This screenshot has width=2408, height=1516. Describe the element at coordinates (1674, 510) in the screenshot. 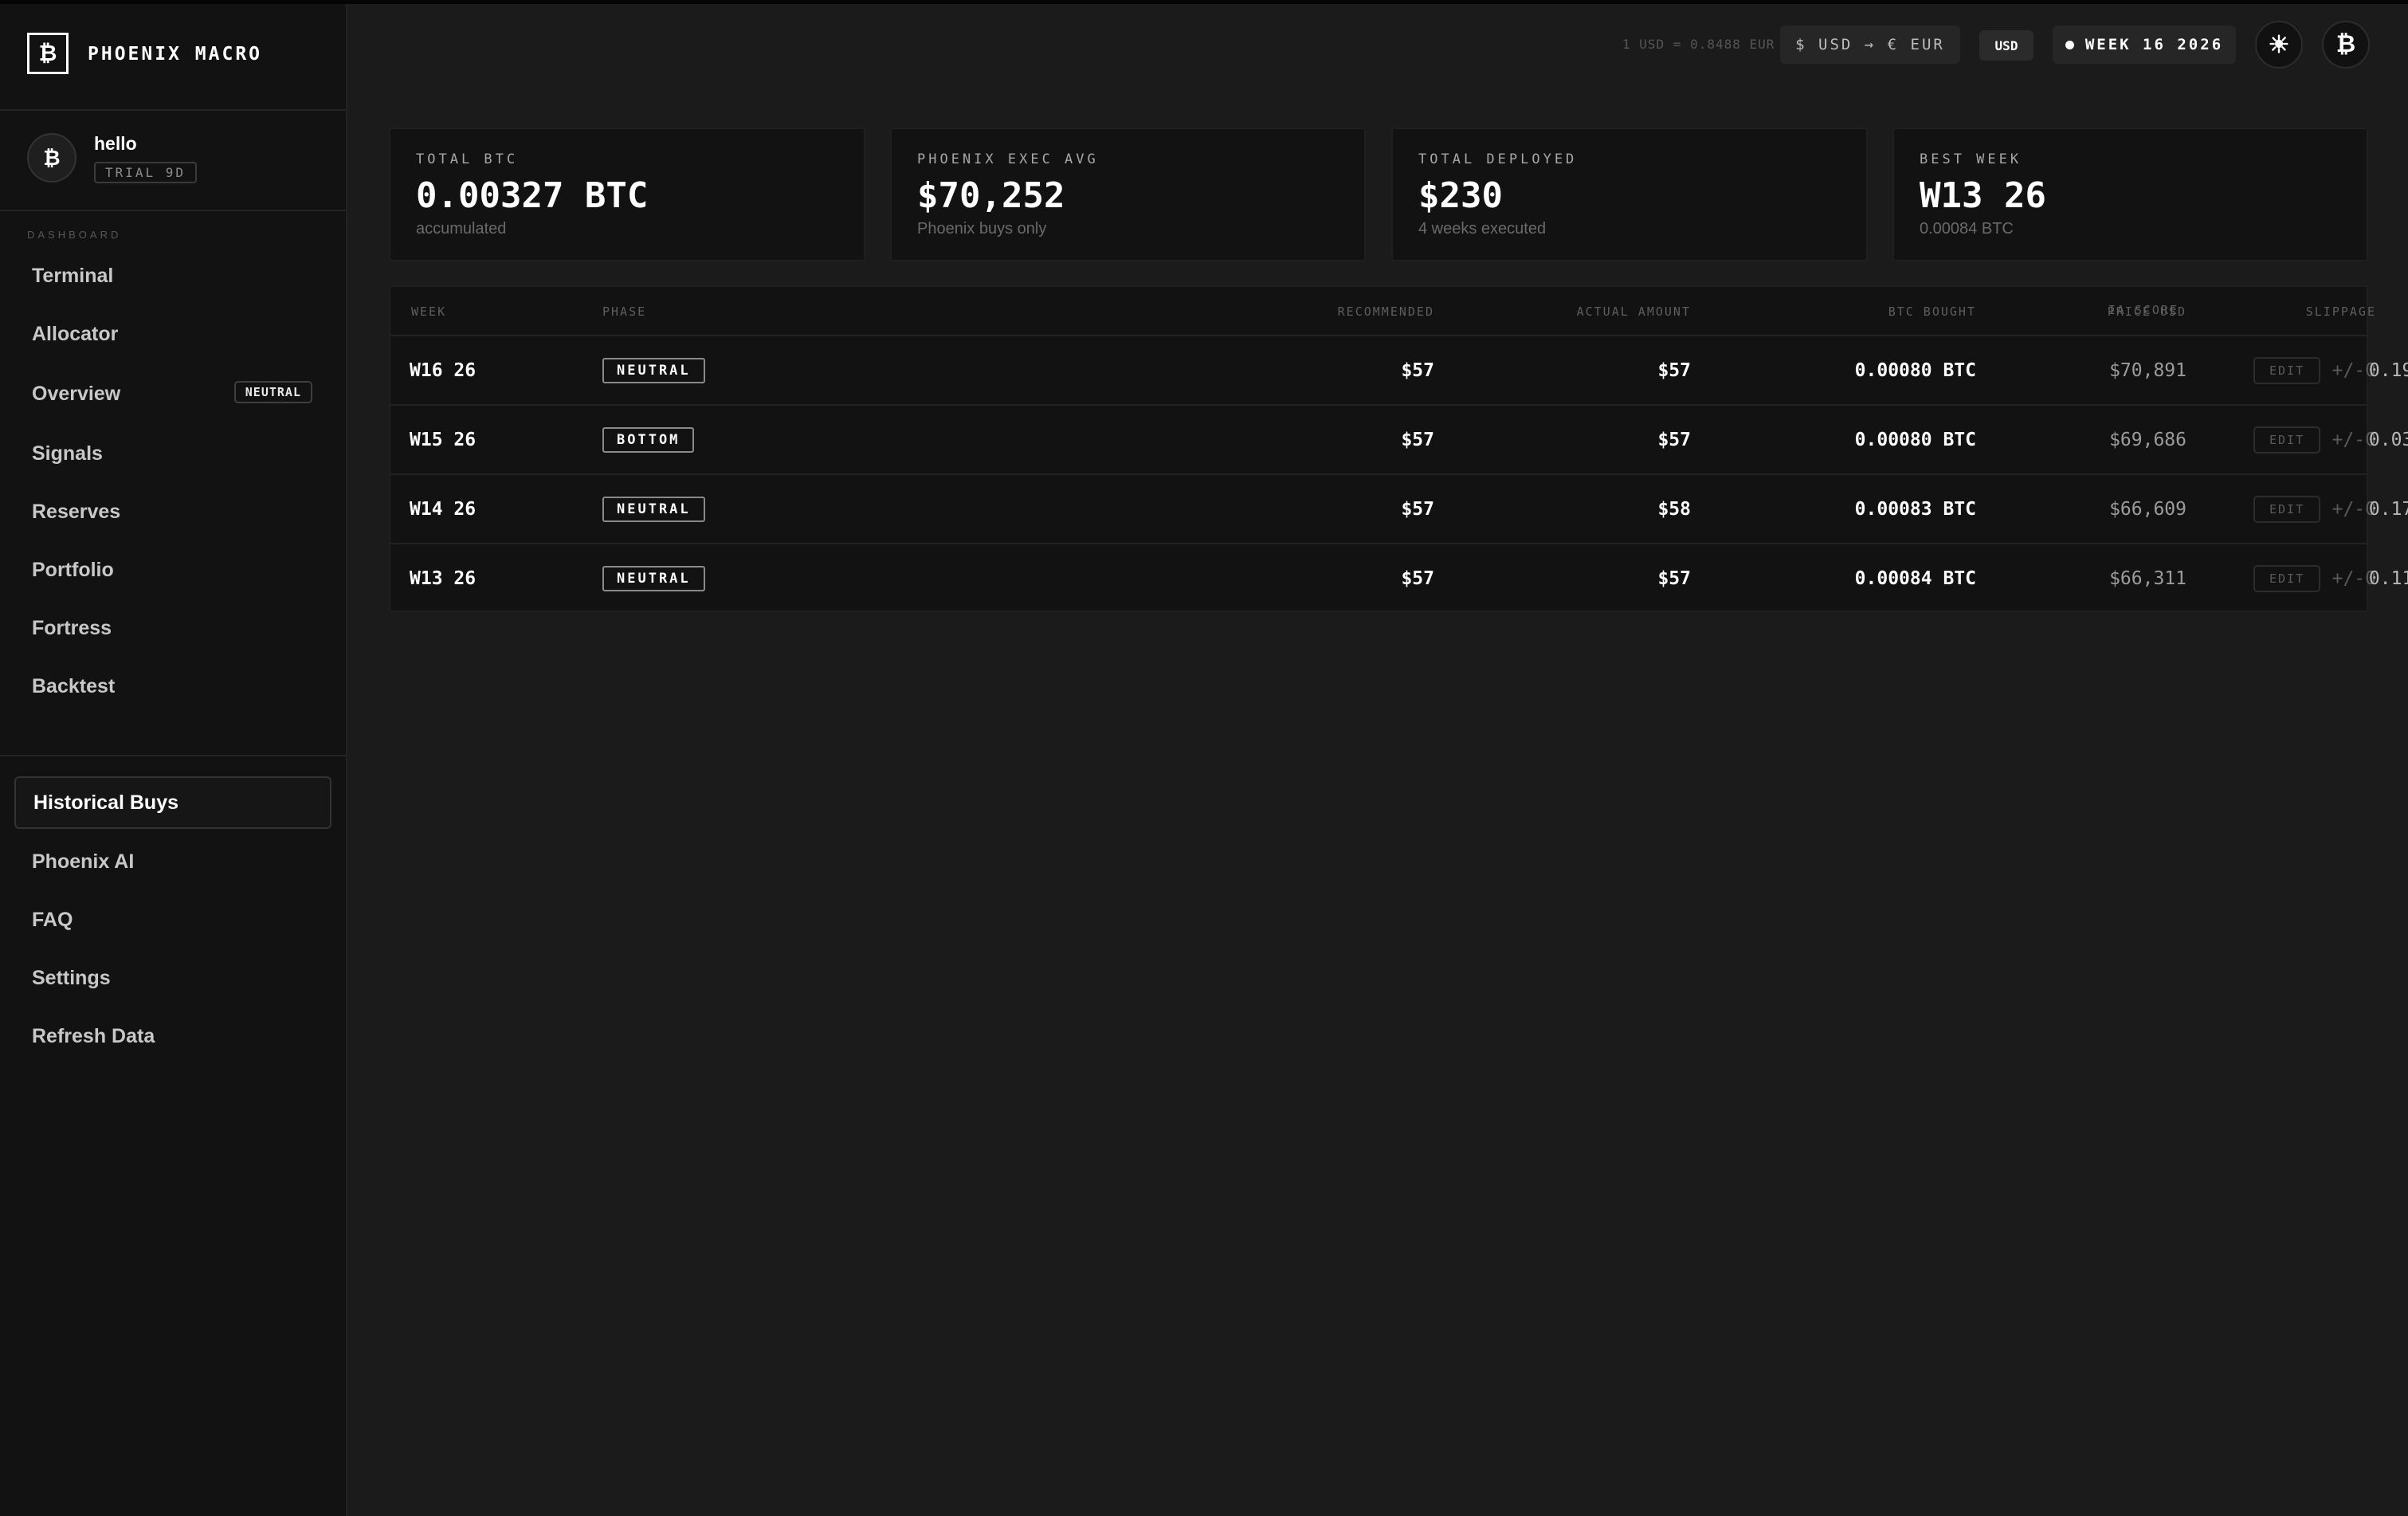

I see `cell-actual-amount: $58` at that location.